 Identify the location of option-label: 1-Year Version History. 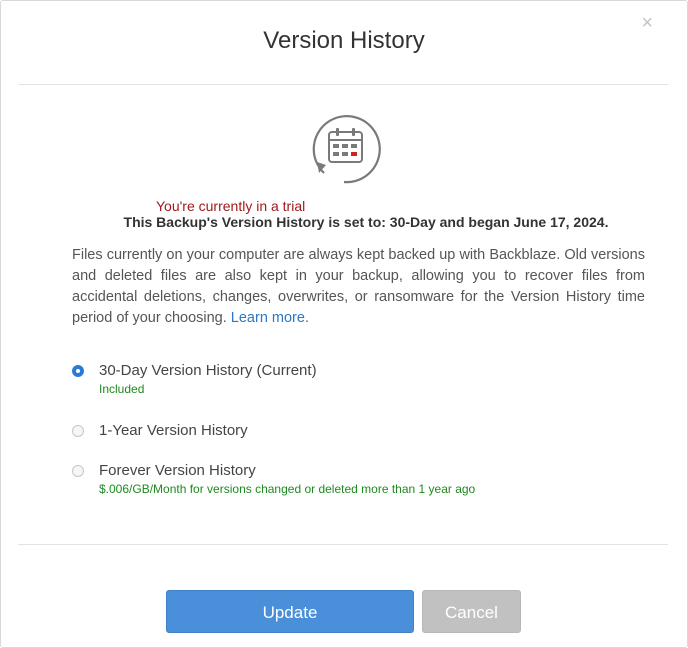
(173, 430).